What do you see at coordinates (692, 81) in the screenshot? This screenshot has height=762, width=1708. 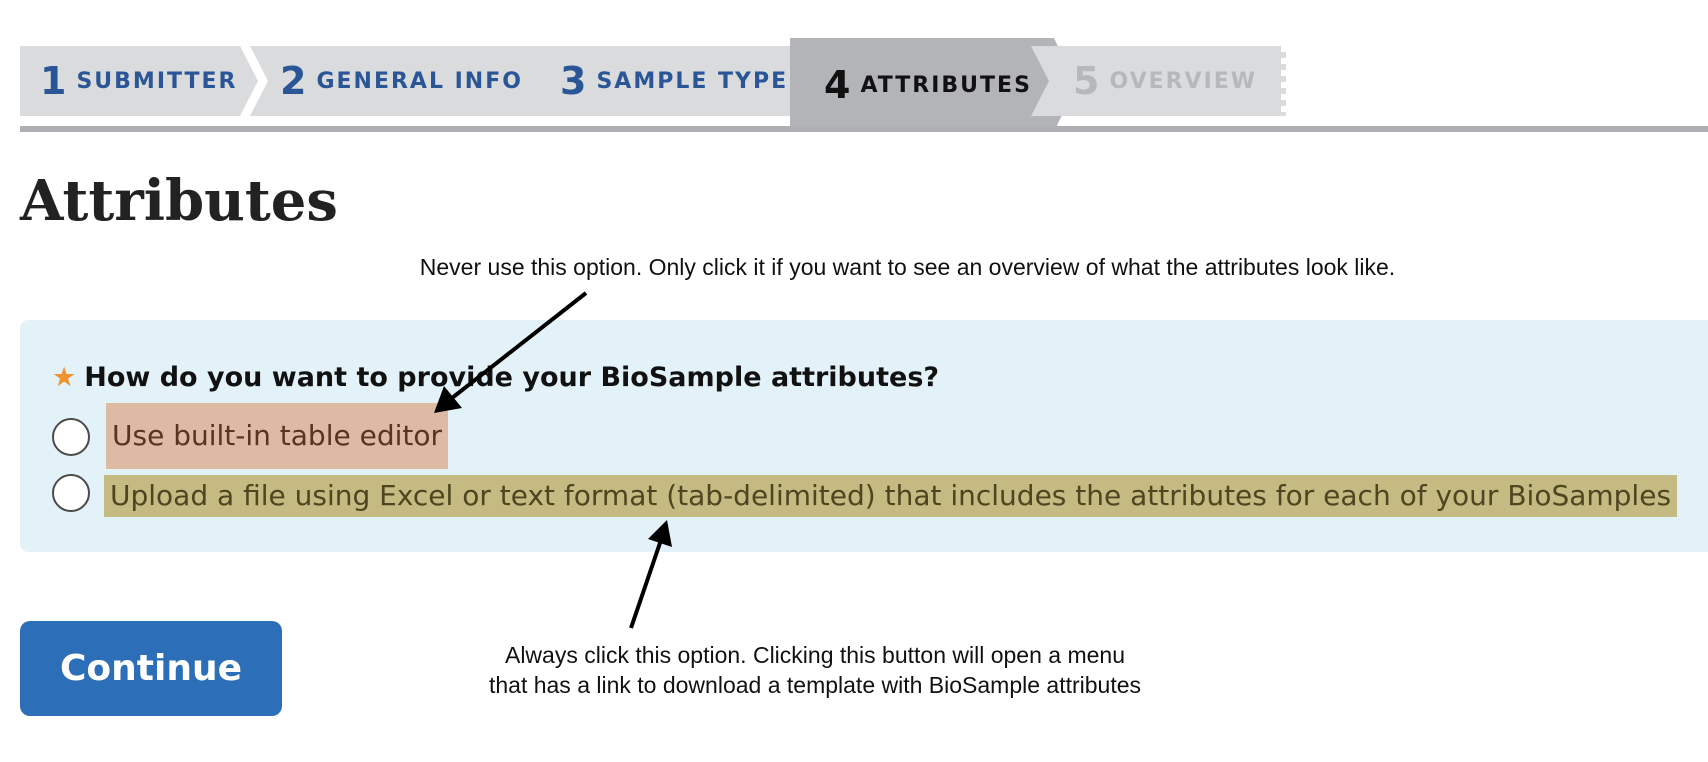 I see `step-label: SAMPLE TYPE` at bounding box center [692, 81].